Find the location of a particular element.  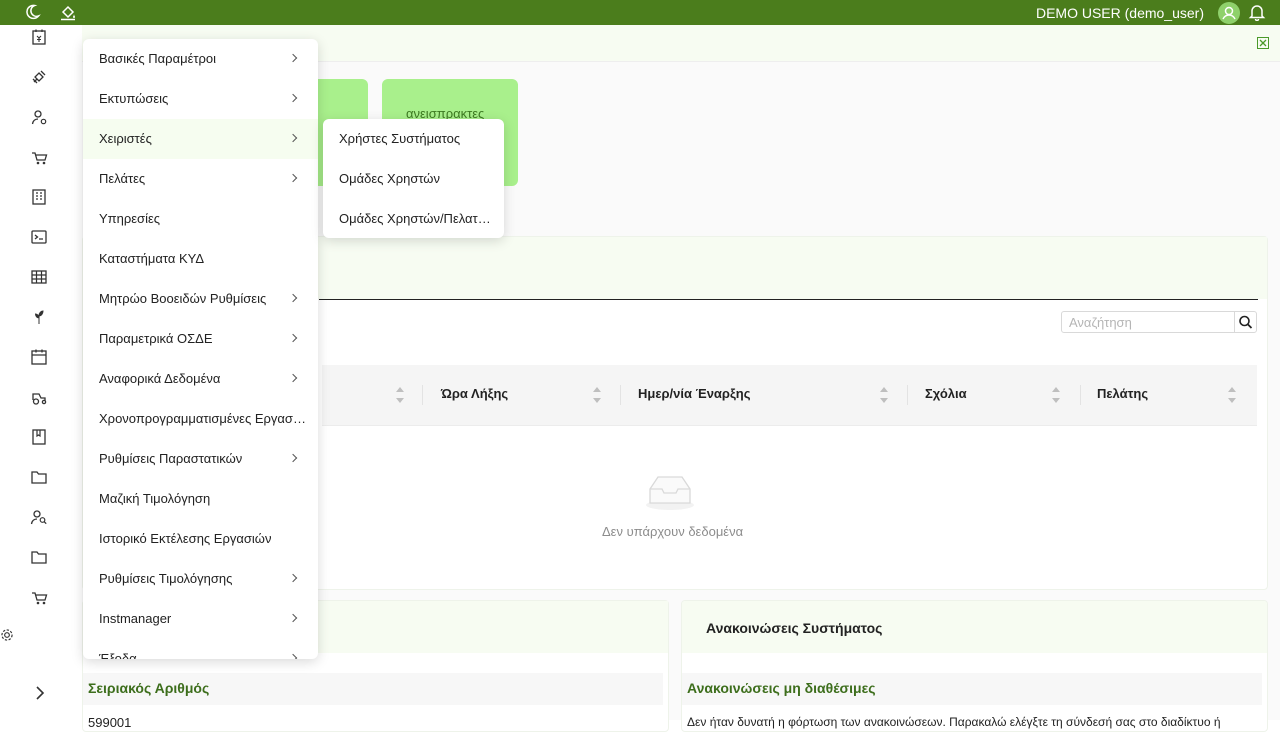

terminal-icon is located at coordinates (39, 237).